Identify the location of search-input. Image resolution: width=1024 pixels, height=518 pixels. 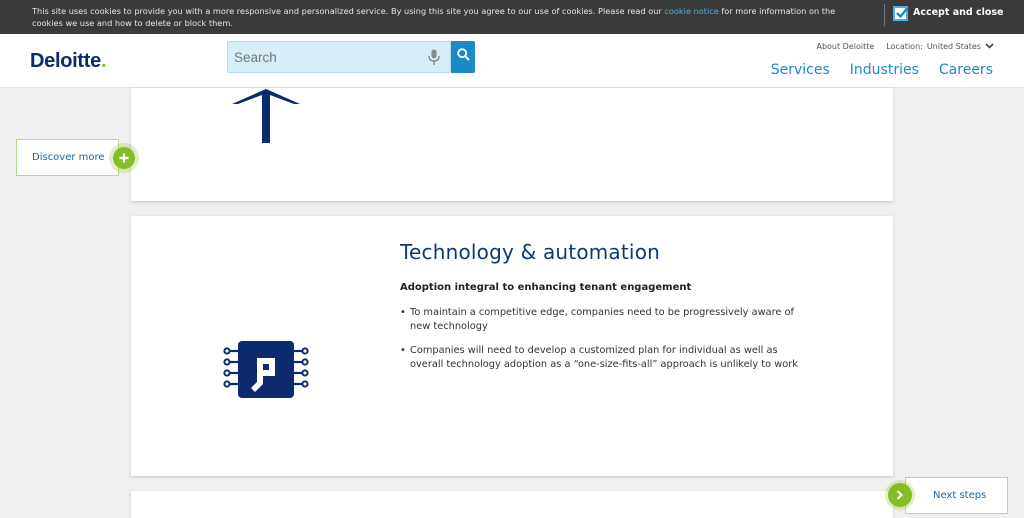
(323, 57).